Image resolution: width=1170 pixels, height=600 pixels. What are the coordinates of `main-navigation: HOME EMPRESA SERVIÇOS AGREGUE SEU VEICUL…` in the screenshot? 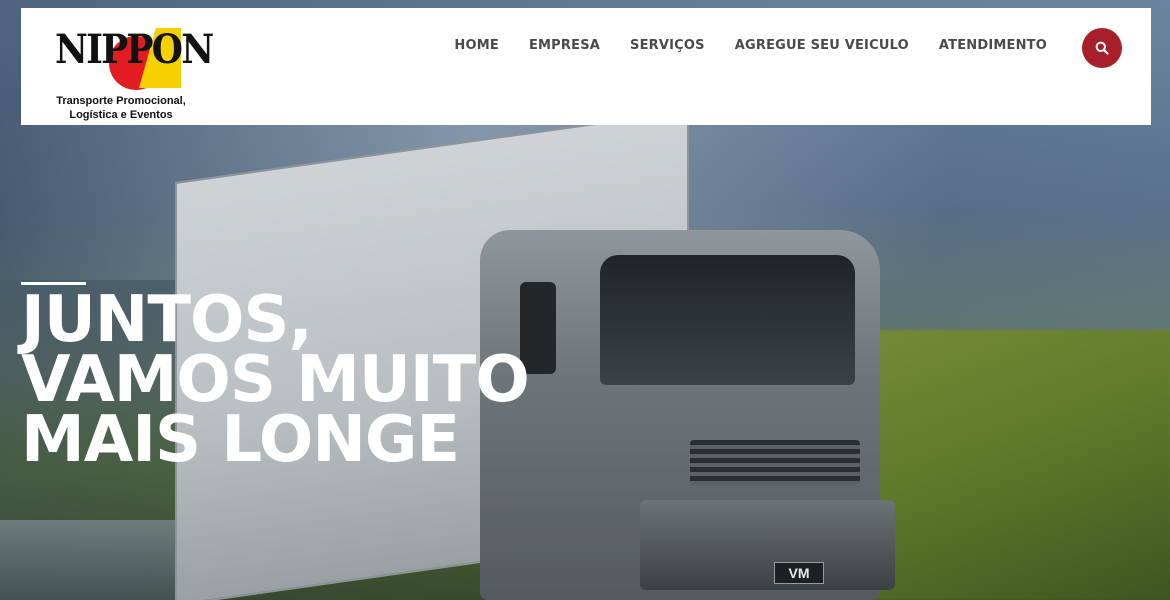 It's located at (750, 45).